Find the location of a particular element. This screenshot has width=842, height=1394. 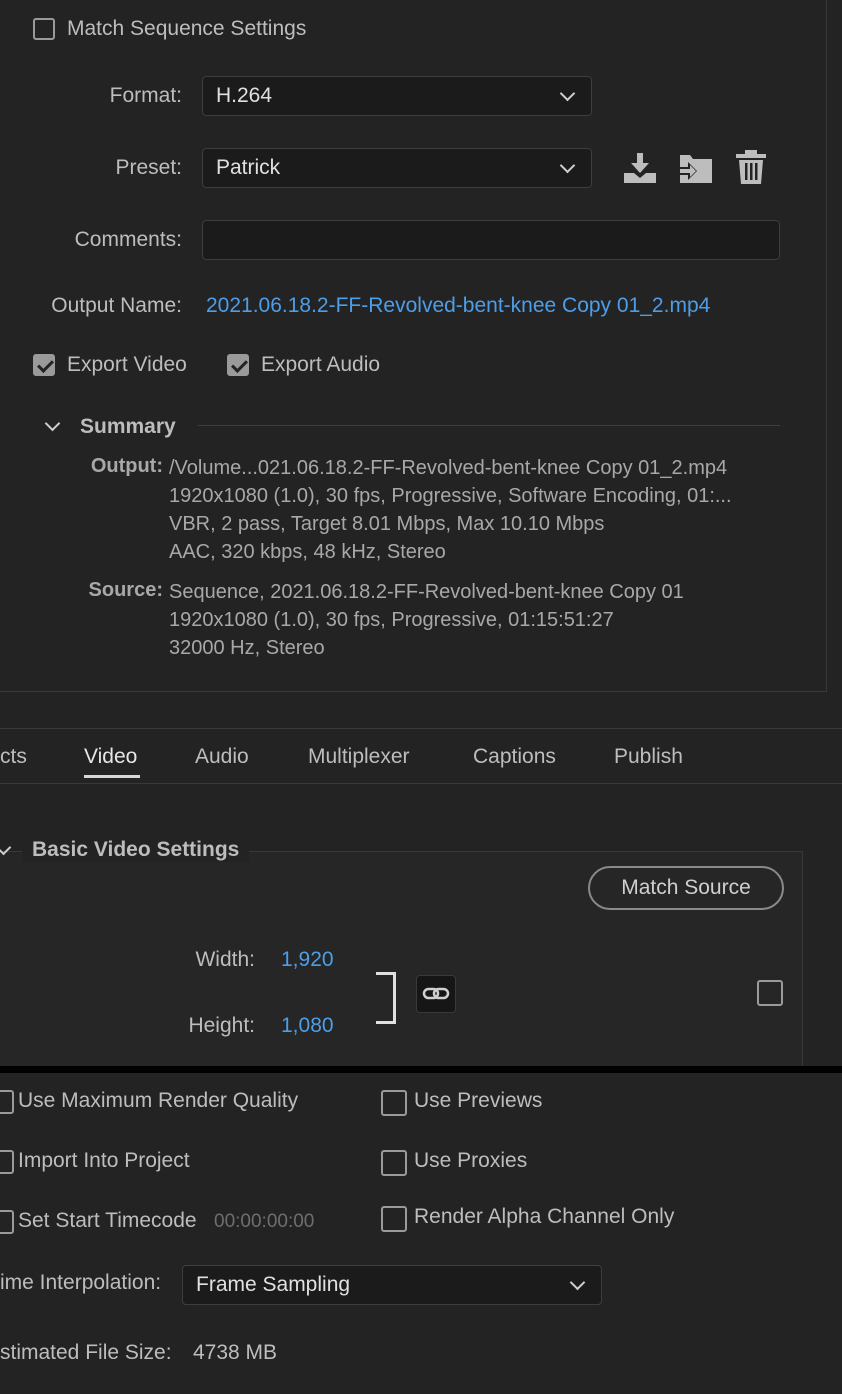

summary-output-key: Output: is located at coordinates (126, 466).